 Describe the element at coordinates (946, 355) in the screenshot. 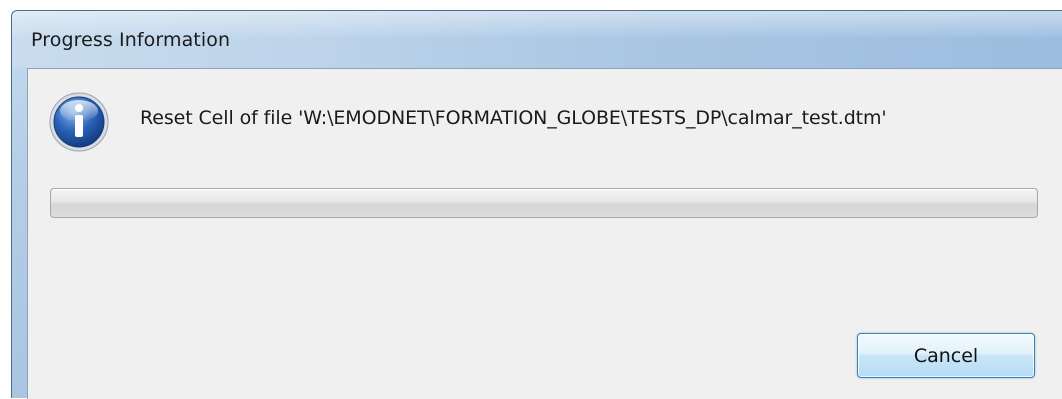

I see `cancel-button: Cancel` at that location.